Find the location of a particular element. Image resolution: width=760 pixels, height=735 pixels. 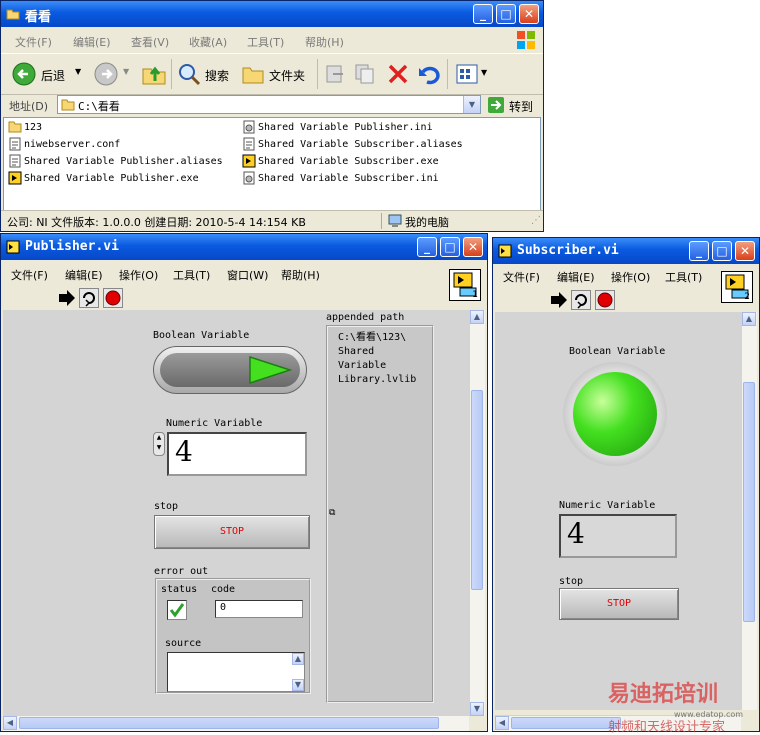

explorer-title: 看看 is located at coordinates (38, 17).